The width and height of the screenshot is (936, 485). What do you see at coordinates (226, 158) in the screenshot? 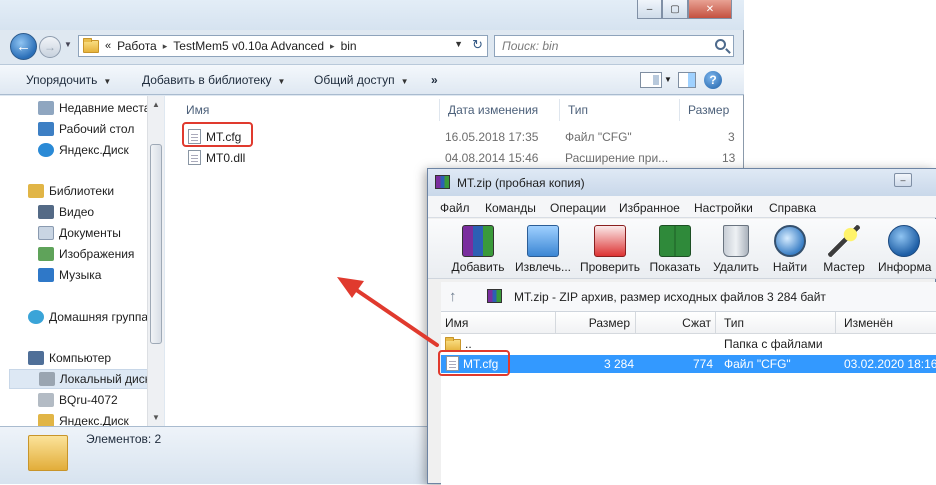
I see `file-name: MT0.dll` at bounding box center [226, 158].